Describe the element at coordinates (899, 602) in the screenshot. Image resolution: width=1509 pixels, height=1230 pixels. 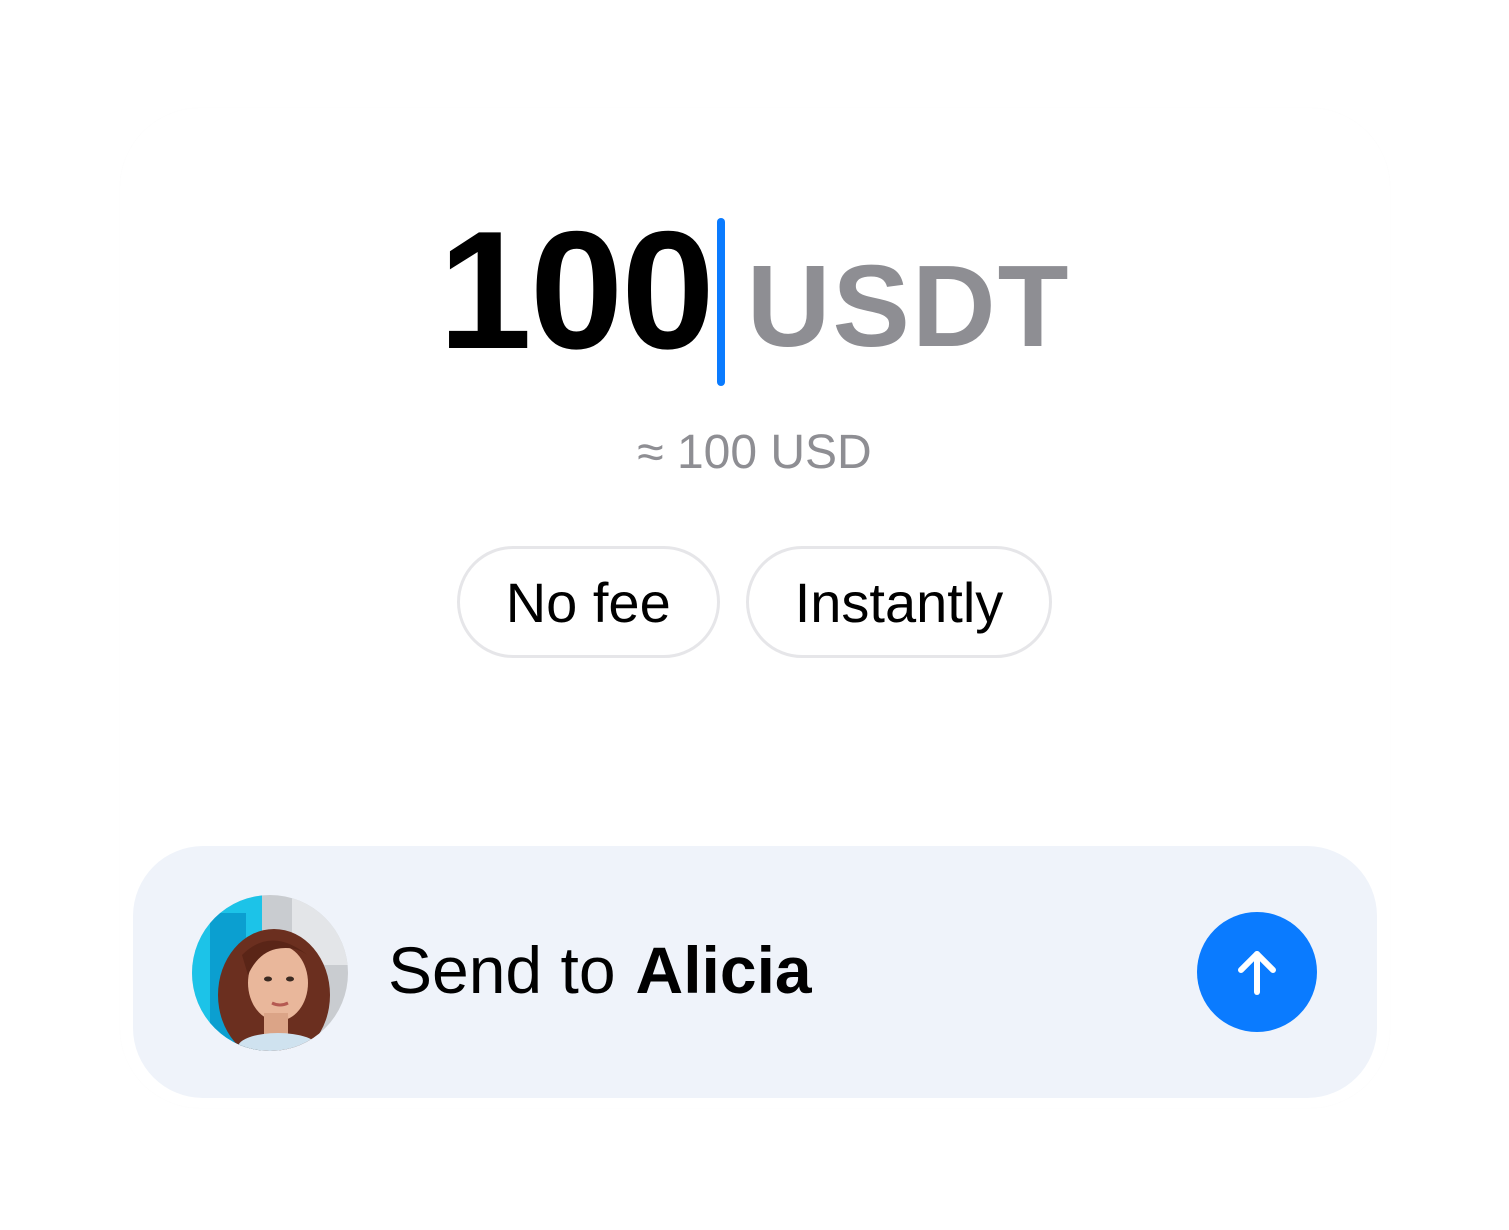
I see `chip-instantly: Instantly` at that location.